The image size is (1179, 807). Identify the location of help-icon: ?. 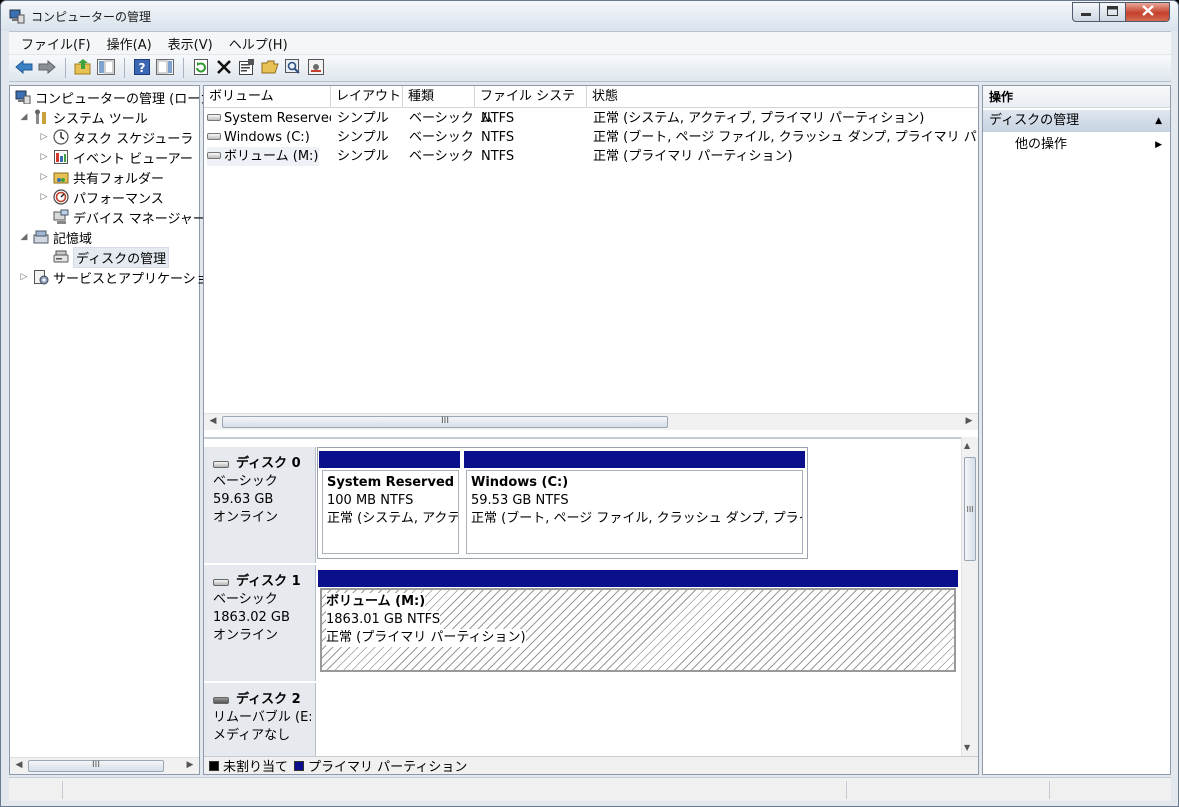
(142, 68).